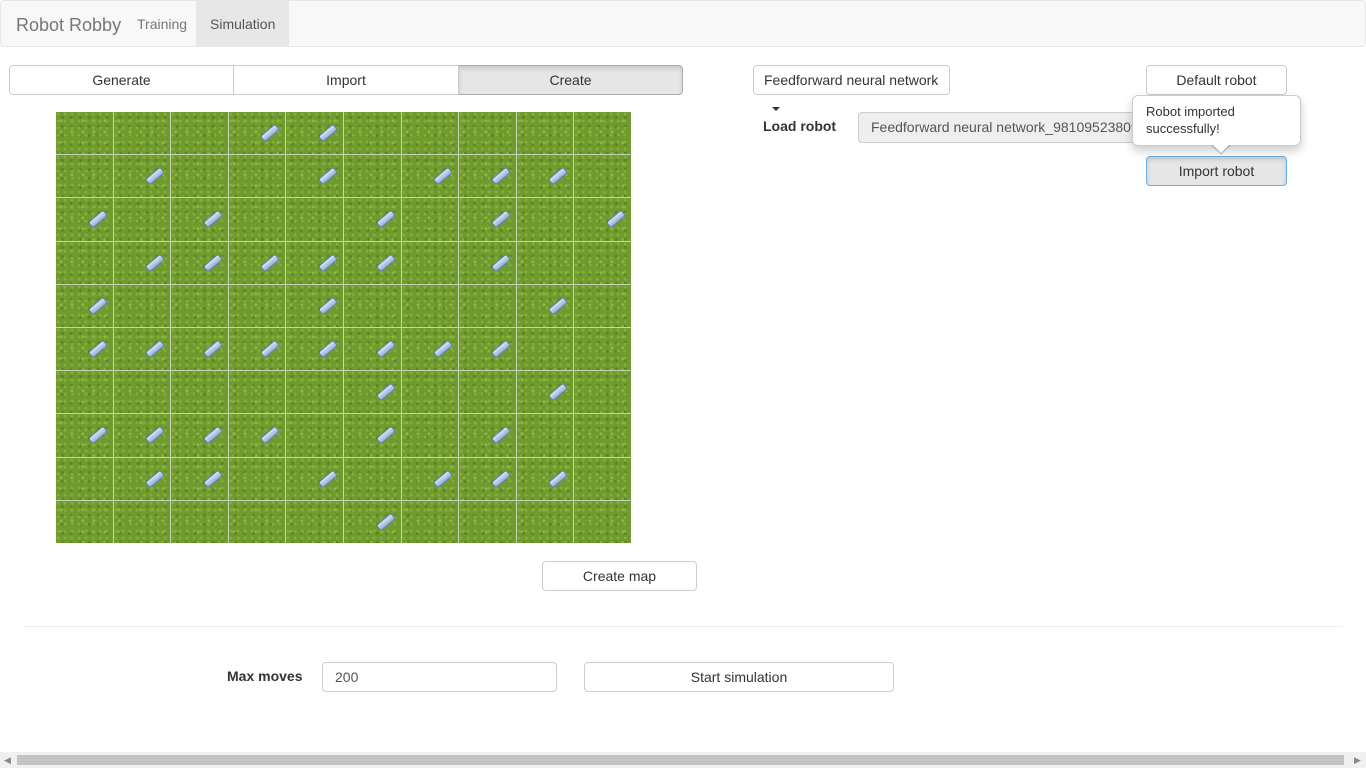 This screenshot has height=768, width=1366. Describe the element at coordinates (619, 576) in the screenshot. I see `create-map-button: Create map` at that location.